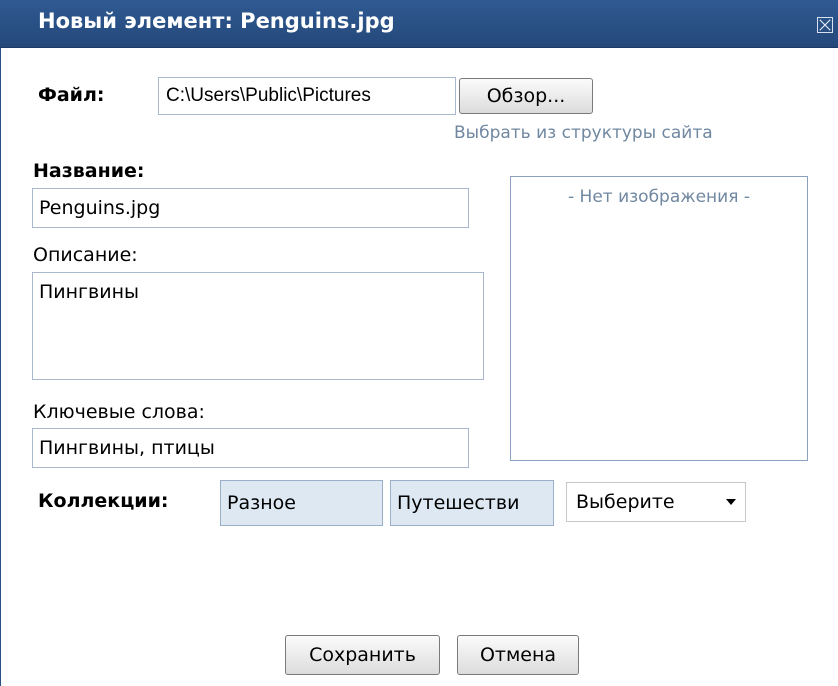 The height and width of the screenshot is (686, 838). What do you see at coordinates (119, 412) in the screenshot?
I see `keywords-label: Ключевые слова:` at bounding box center [119, 412].